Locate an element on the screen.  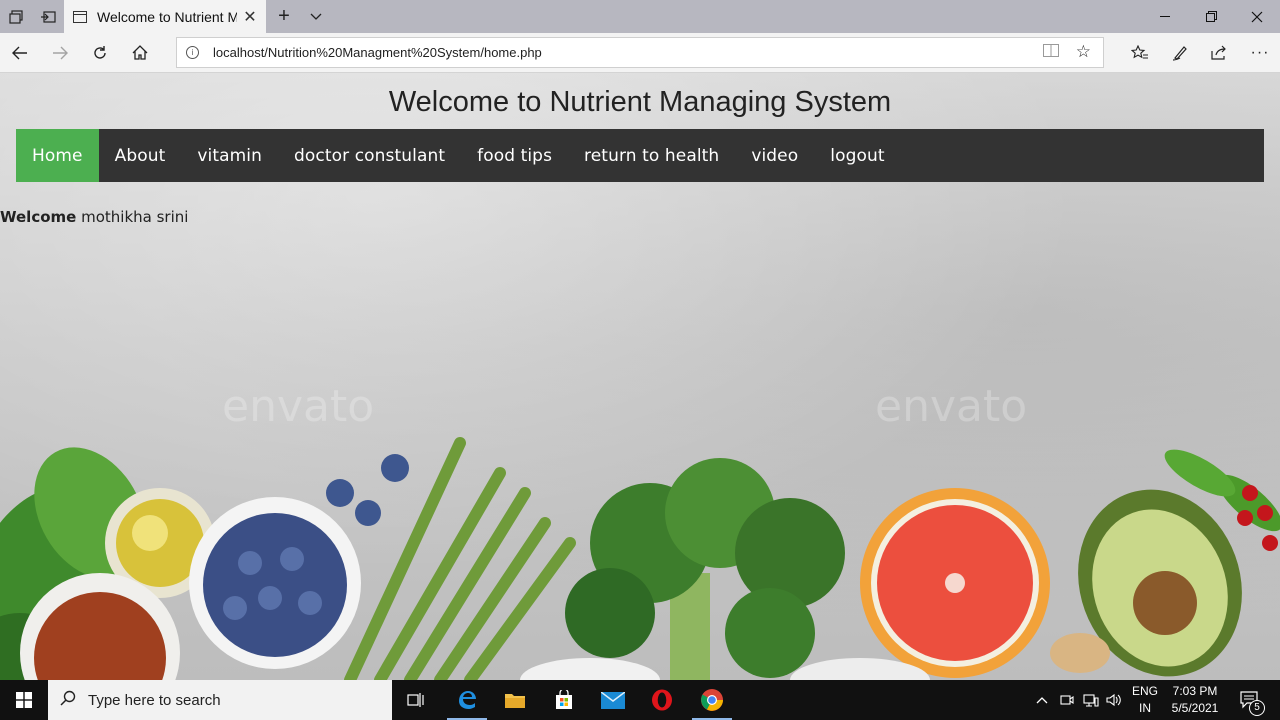
chevron-down-icon is located at coordinates (316, 16).